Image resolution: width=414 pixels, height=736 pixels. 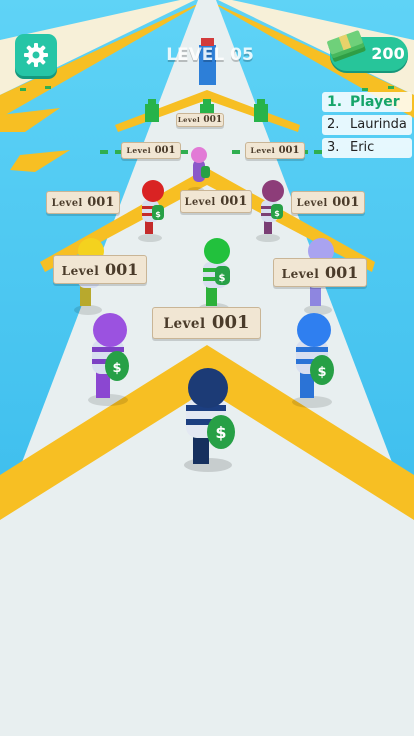 I want to click on leaderboard-rank: 1., so click(x=335, y=102).